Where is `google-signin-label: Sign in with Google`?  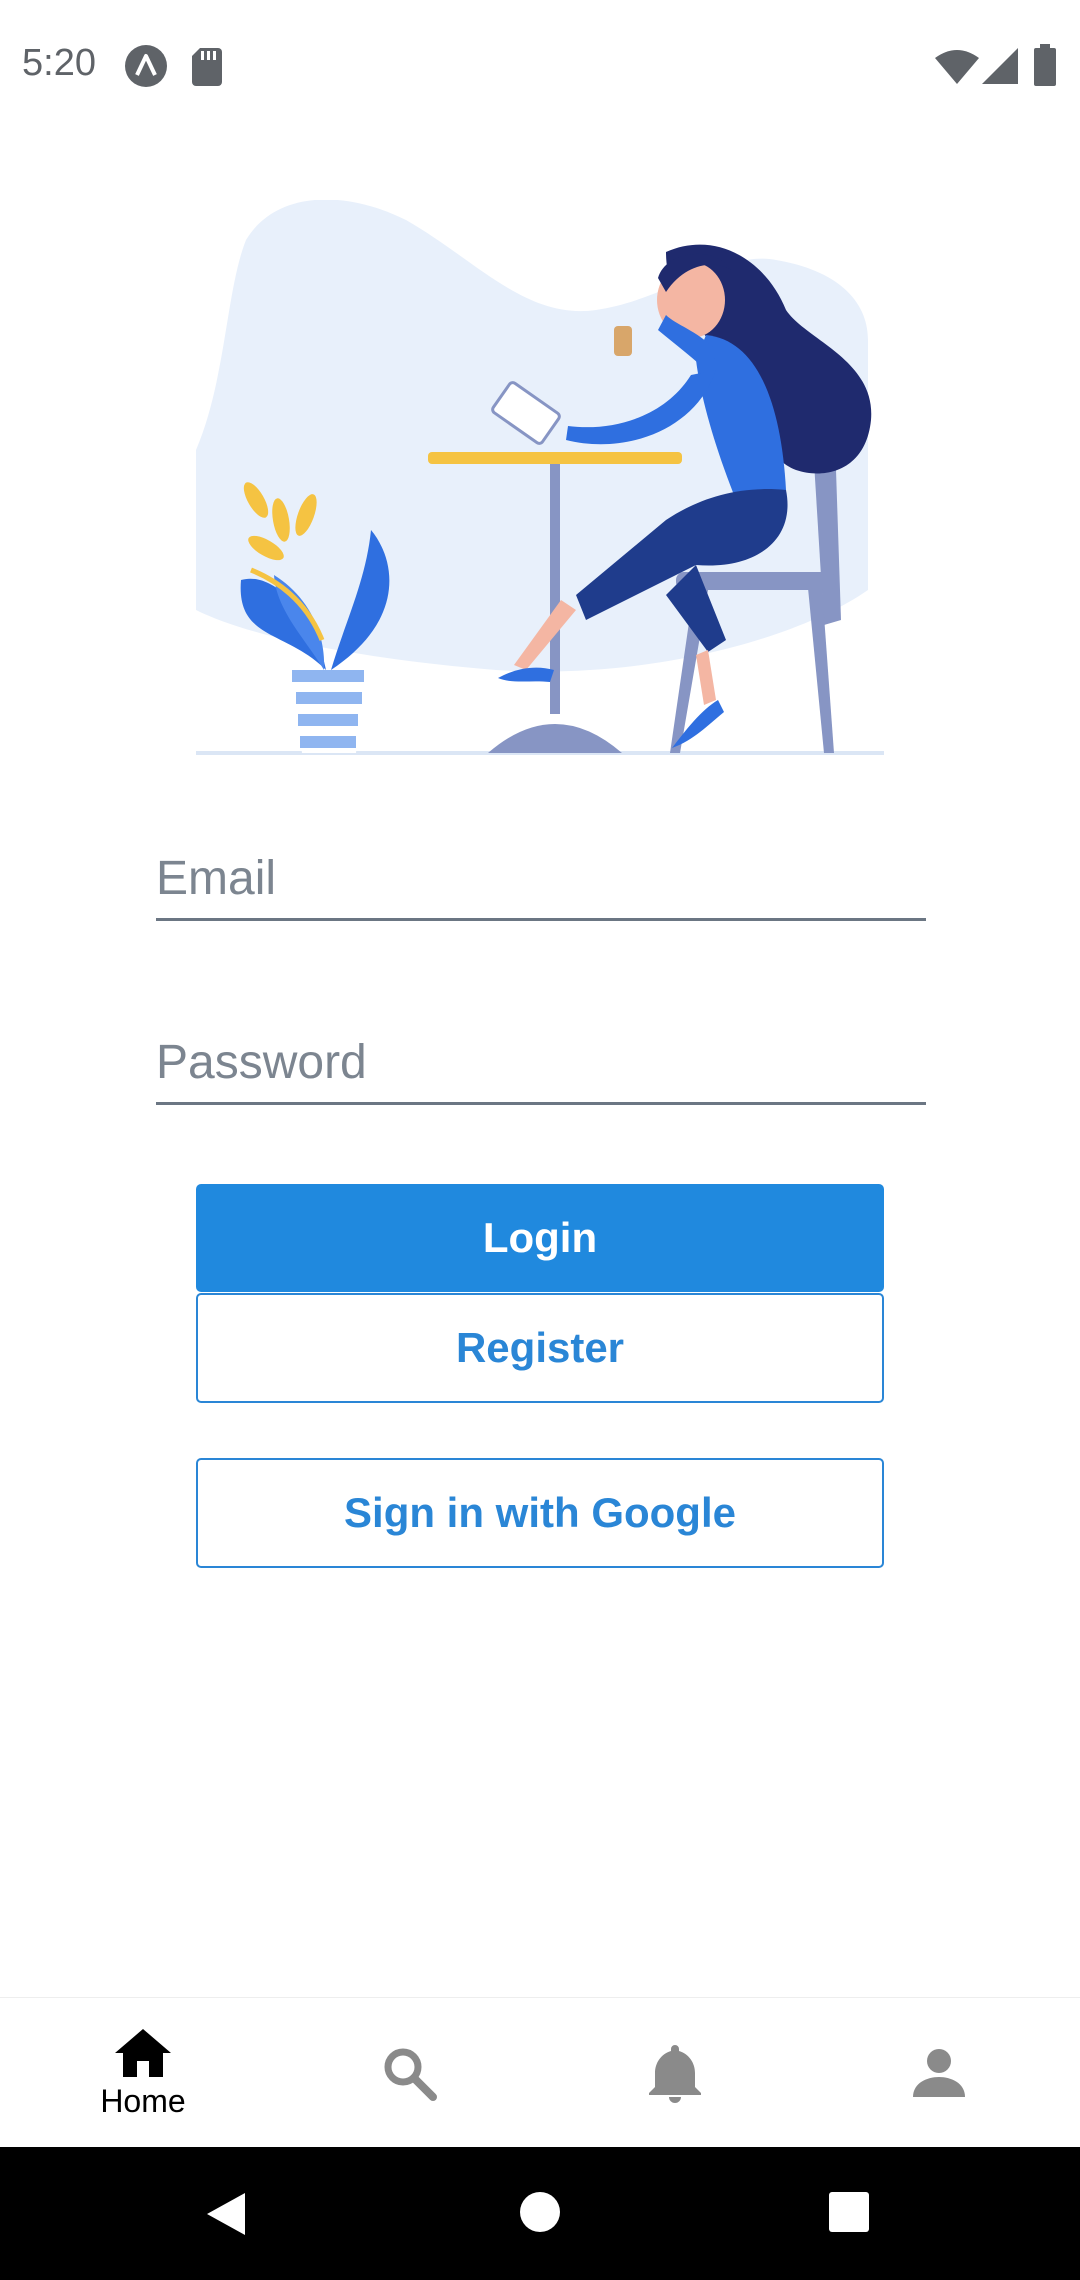 google-signin-label: Sign in with Google is located at coordinates (540, 1512).